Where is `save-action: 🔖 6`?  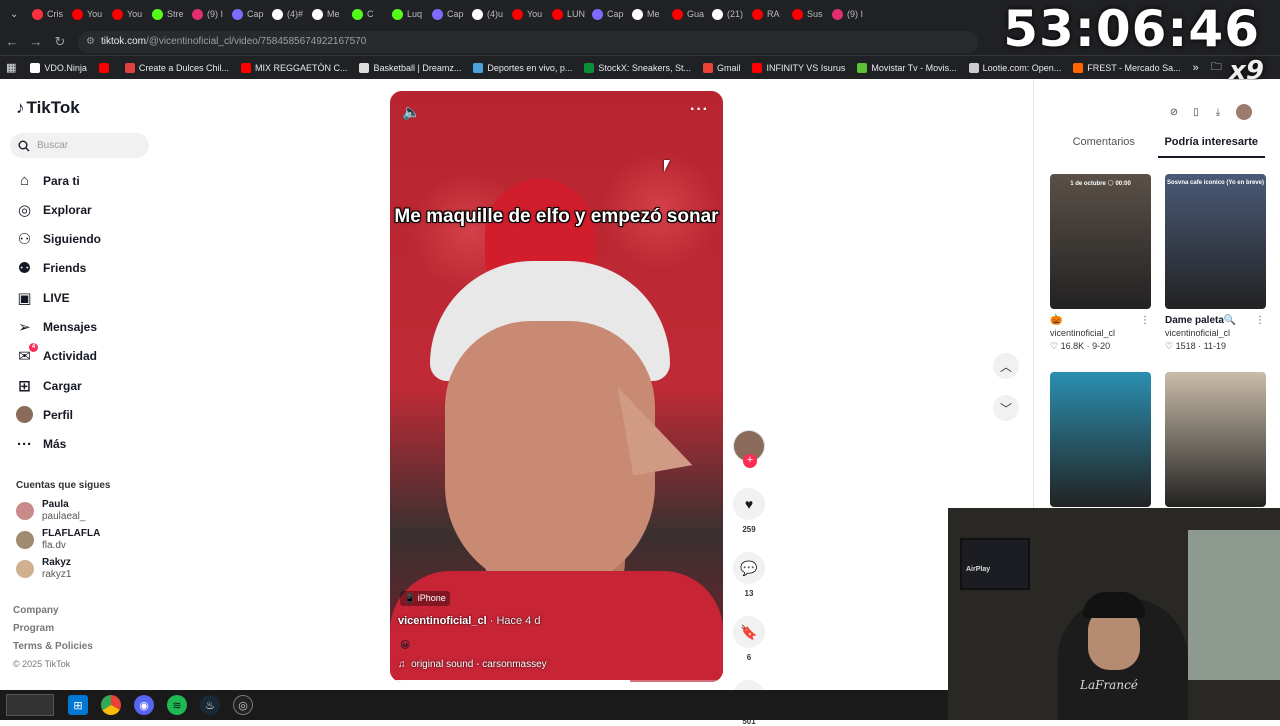 save-action: 🔖 6 is located at coordinates (749, 639).